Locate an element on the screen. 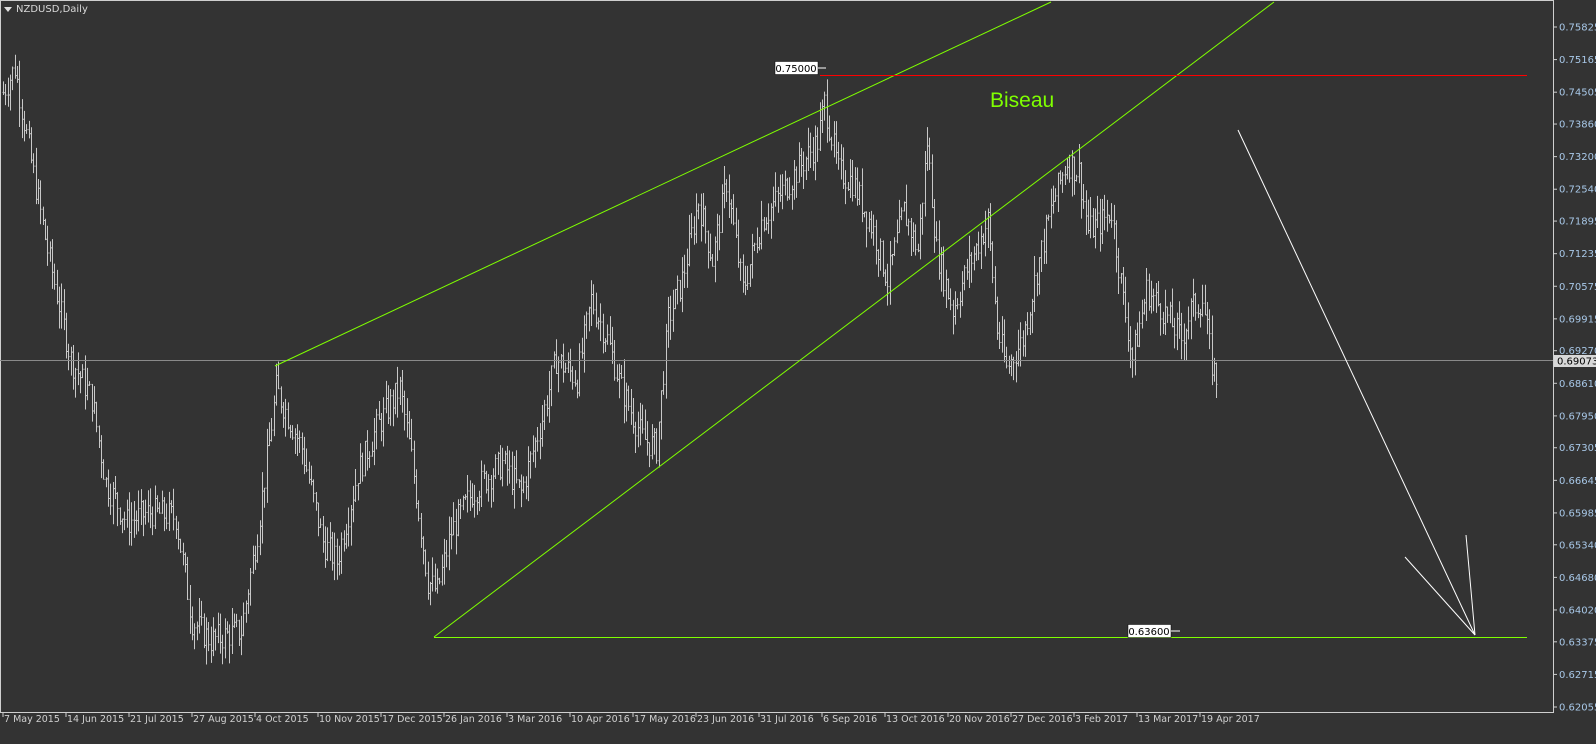 This screenshot has height=744, width=1596. price-tick-label: 0.62055 is located at coordinates (1577, 708).